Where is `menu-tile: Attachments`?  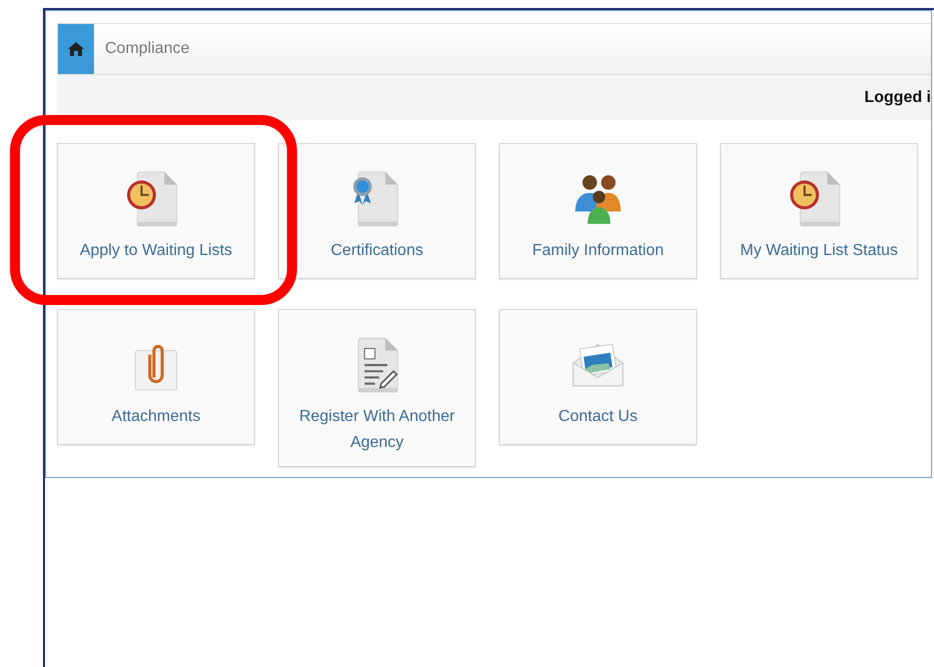 menu-tile: Attachments is located at coordinates (156, 377).